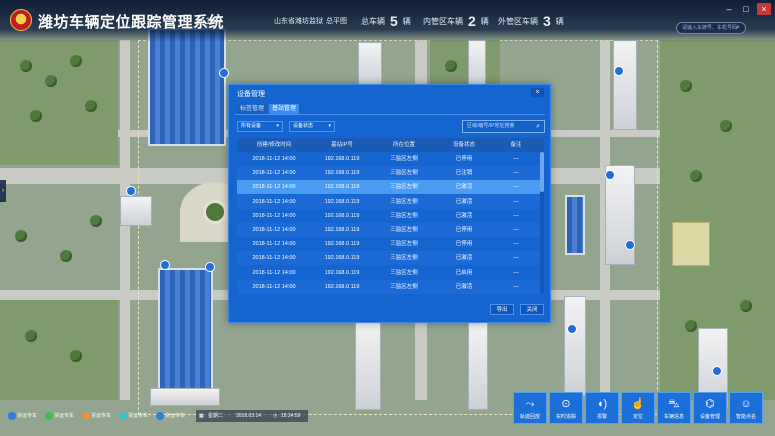 This screenshot has width=775, height=436. What do you see at coordinates (373, 21) in the screenshot?
I see `stat-label: 总车辆` at bounding box center [373, 21].